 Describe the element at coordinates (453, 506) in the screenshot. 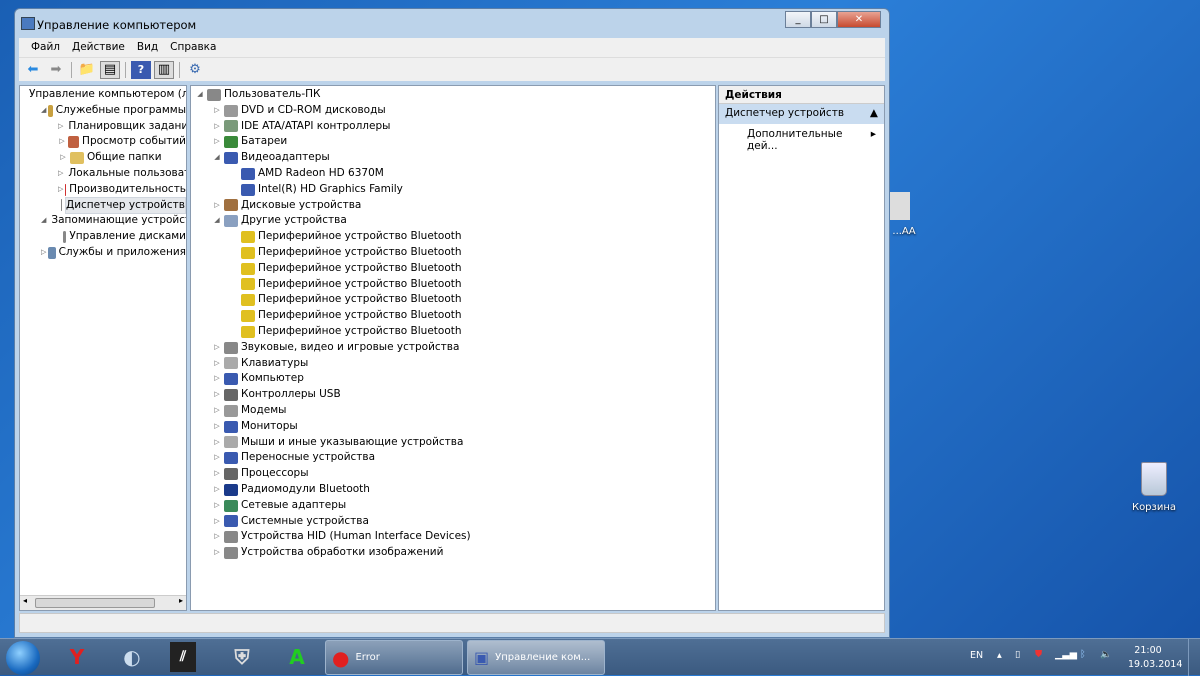

I see `tree-item: ▷ Сетевые адаптеры` at that location.